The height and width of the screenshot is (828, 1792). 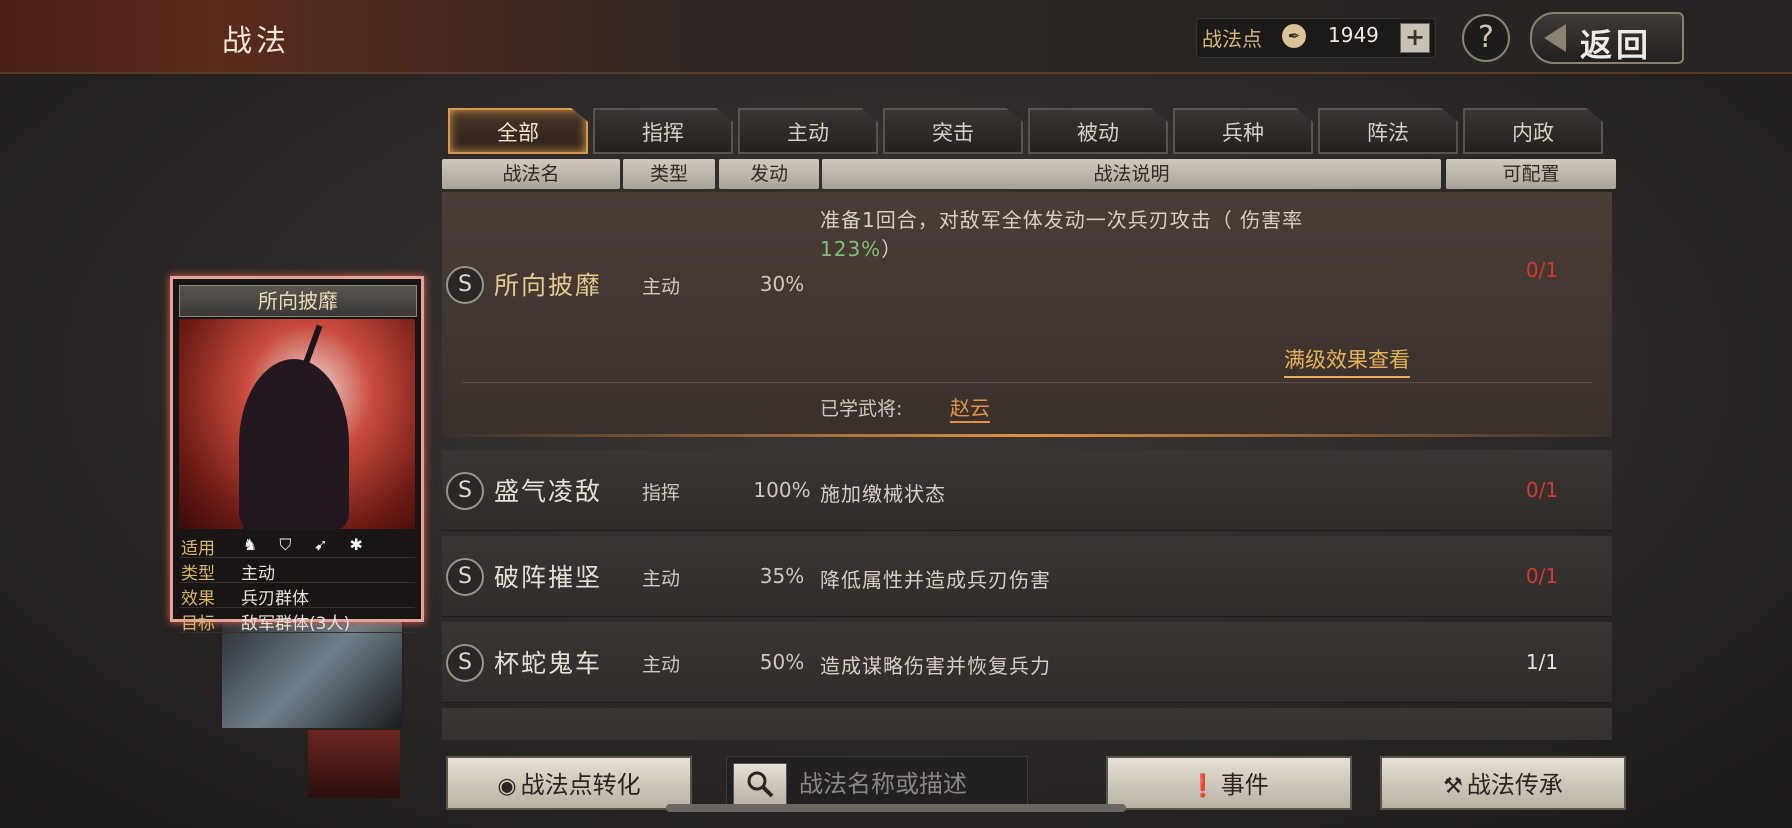 I want to click on search-icon, so click(x=760, y=784).